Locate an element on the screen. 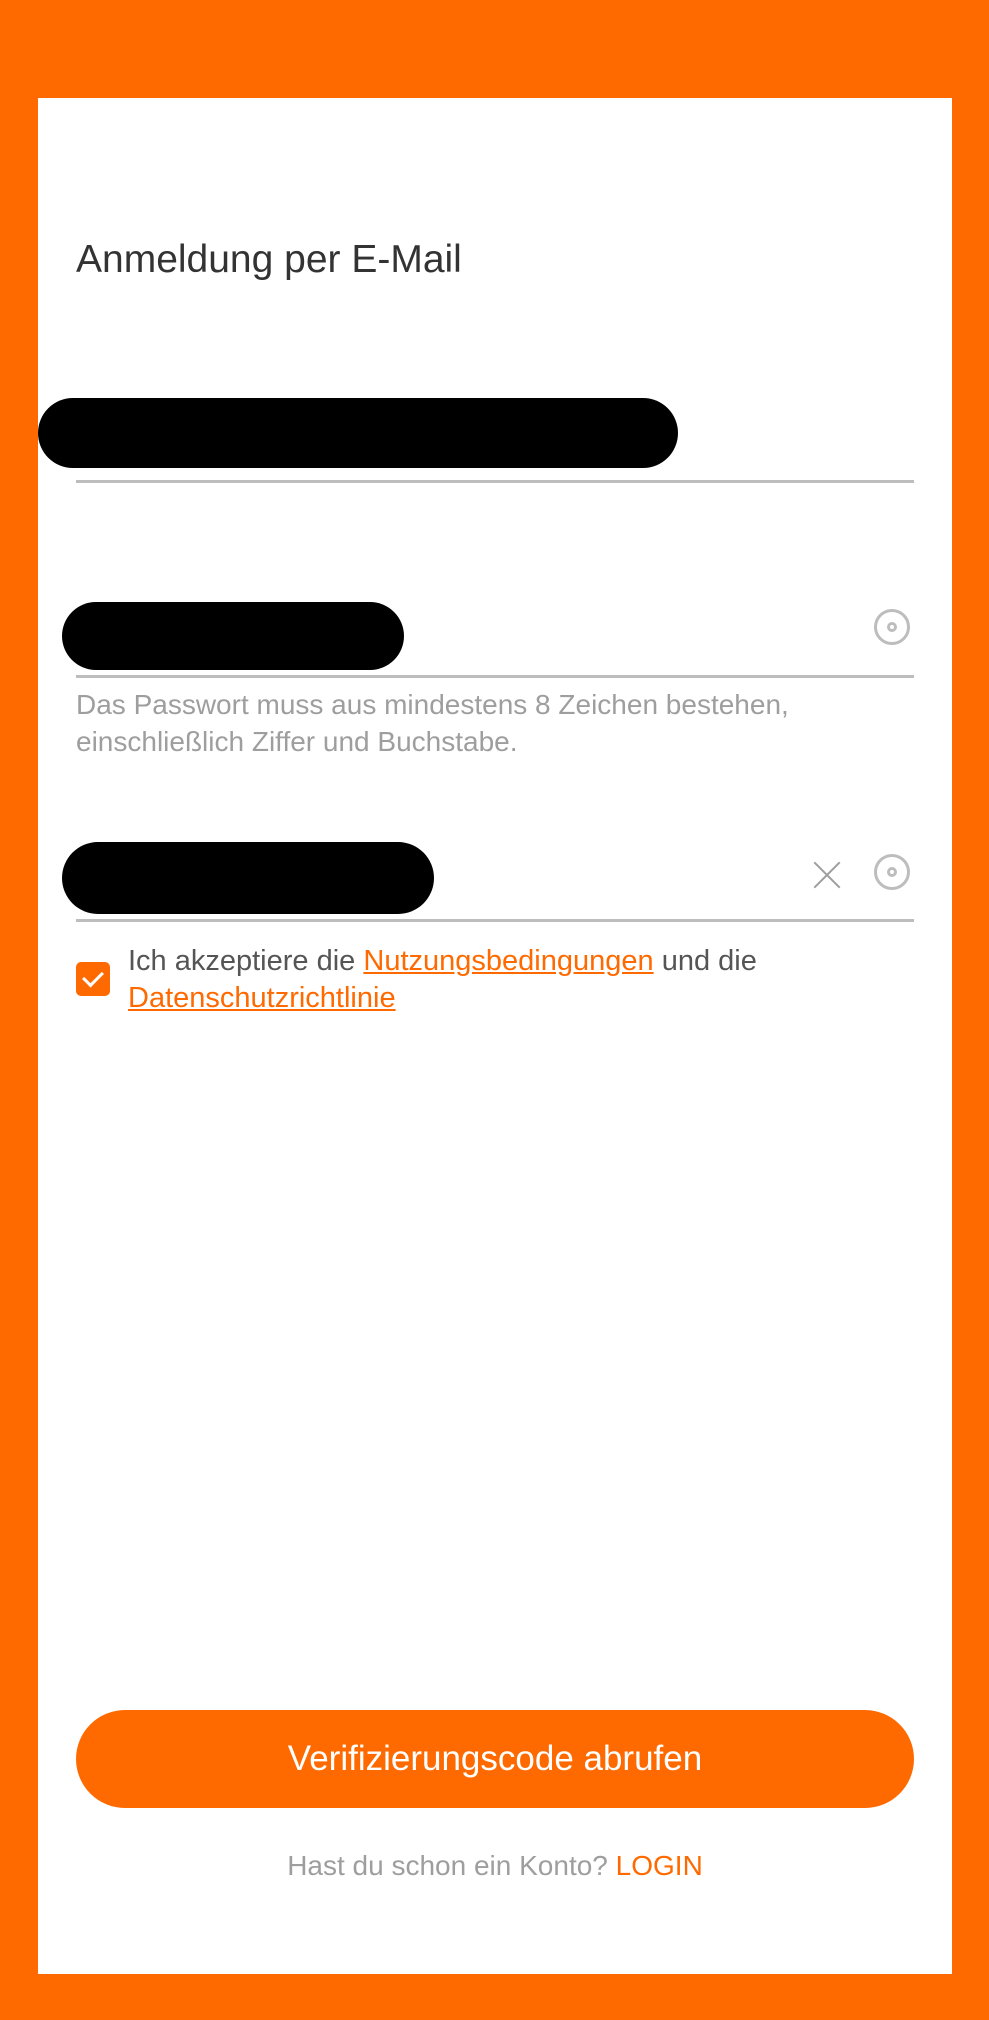 This screenshot has height=2020, width=989. redacted-password-value is located at coordinates (233, 636).